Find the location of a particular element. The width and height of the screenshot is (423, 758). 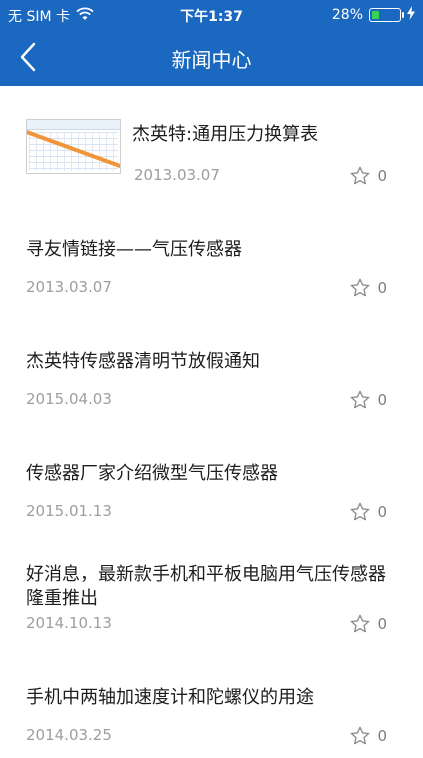

news-item: 手机中两轴加速度计和陀螺仪的用途 2014.03.25 0 is located at coordinates (211, 702).